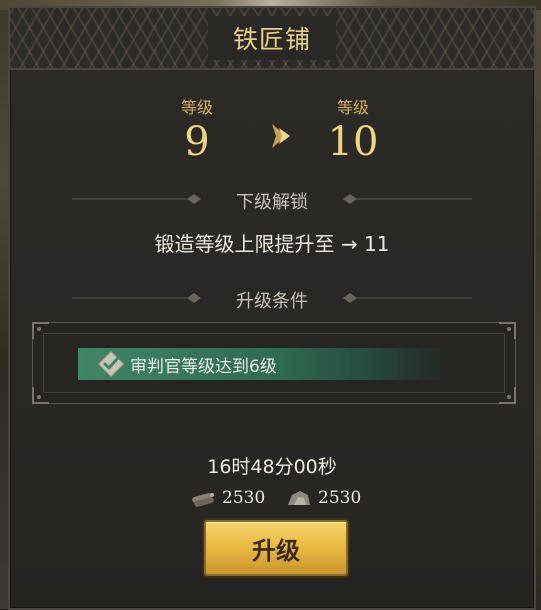  Describe the element at coordinates (272, 301) in the screenshot. I see `conditions-section-header: 升级条件` at that location.